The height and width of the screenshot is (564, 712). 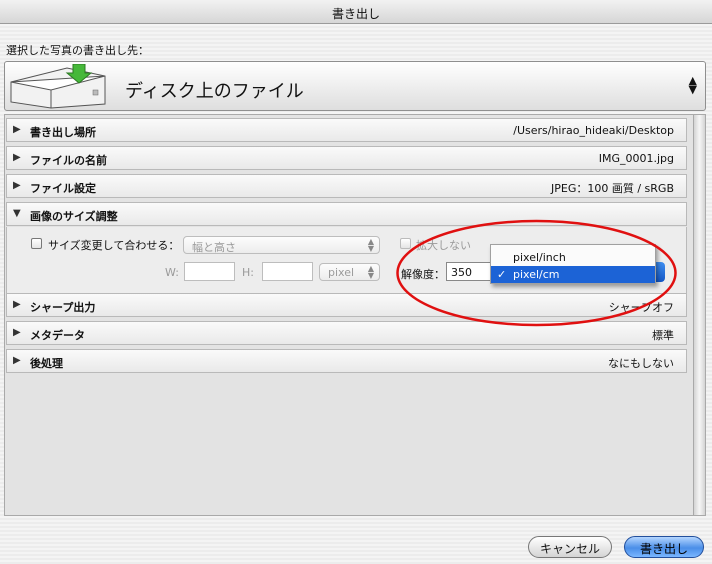 I want to click on section-metadata: ▶ メタデータ 標準, so click(x=346, y=333).